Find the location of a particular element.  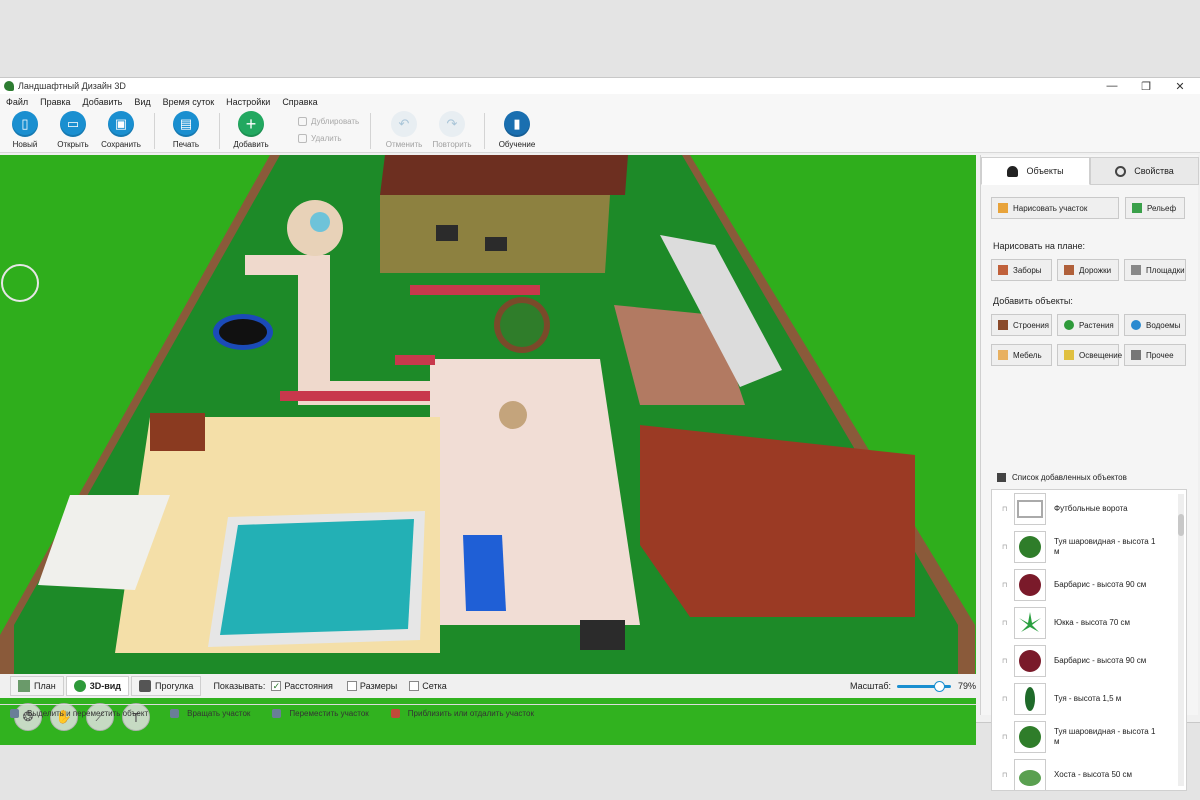

list-item-name: Туя - высота 1,5 м is located at coordinates (1088, 698).